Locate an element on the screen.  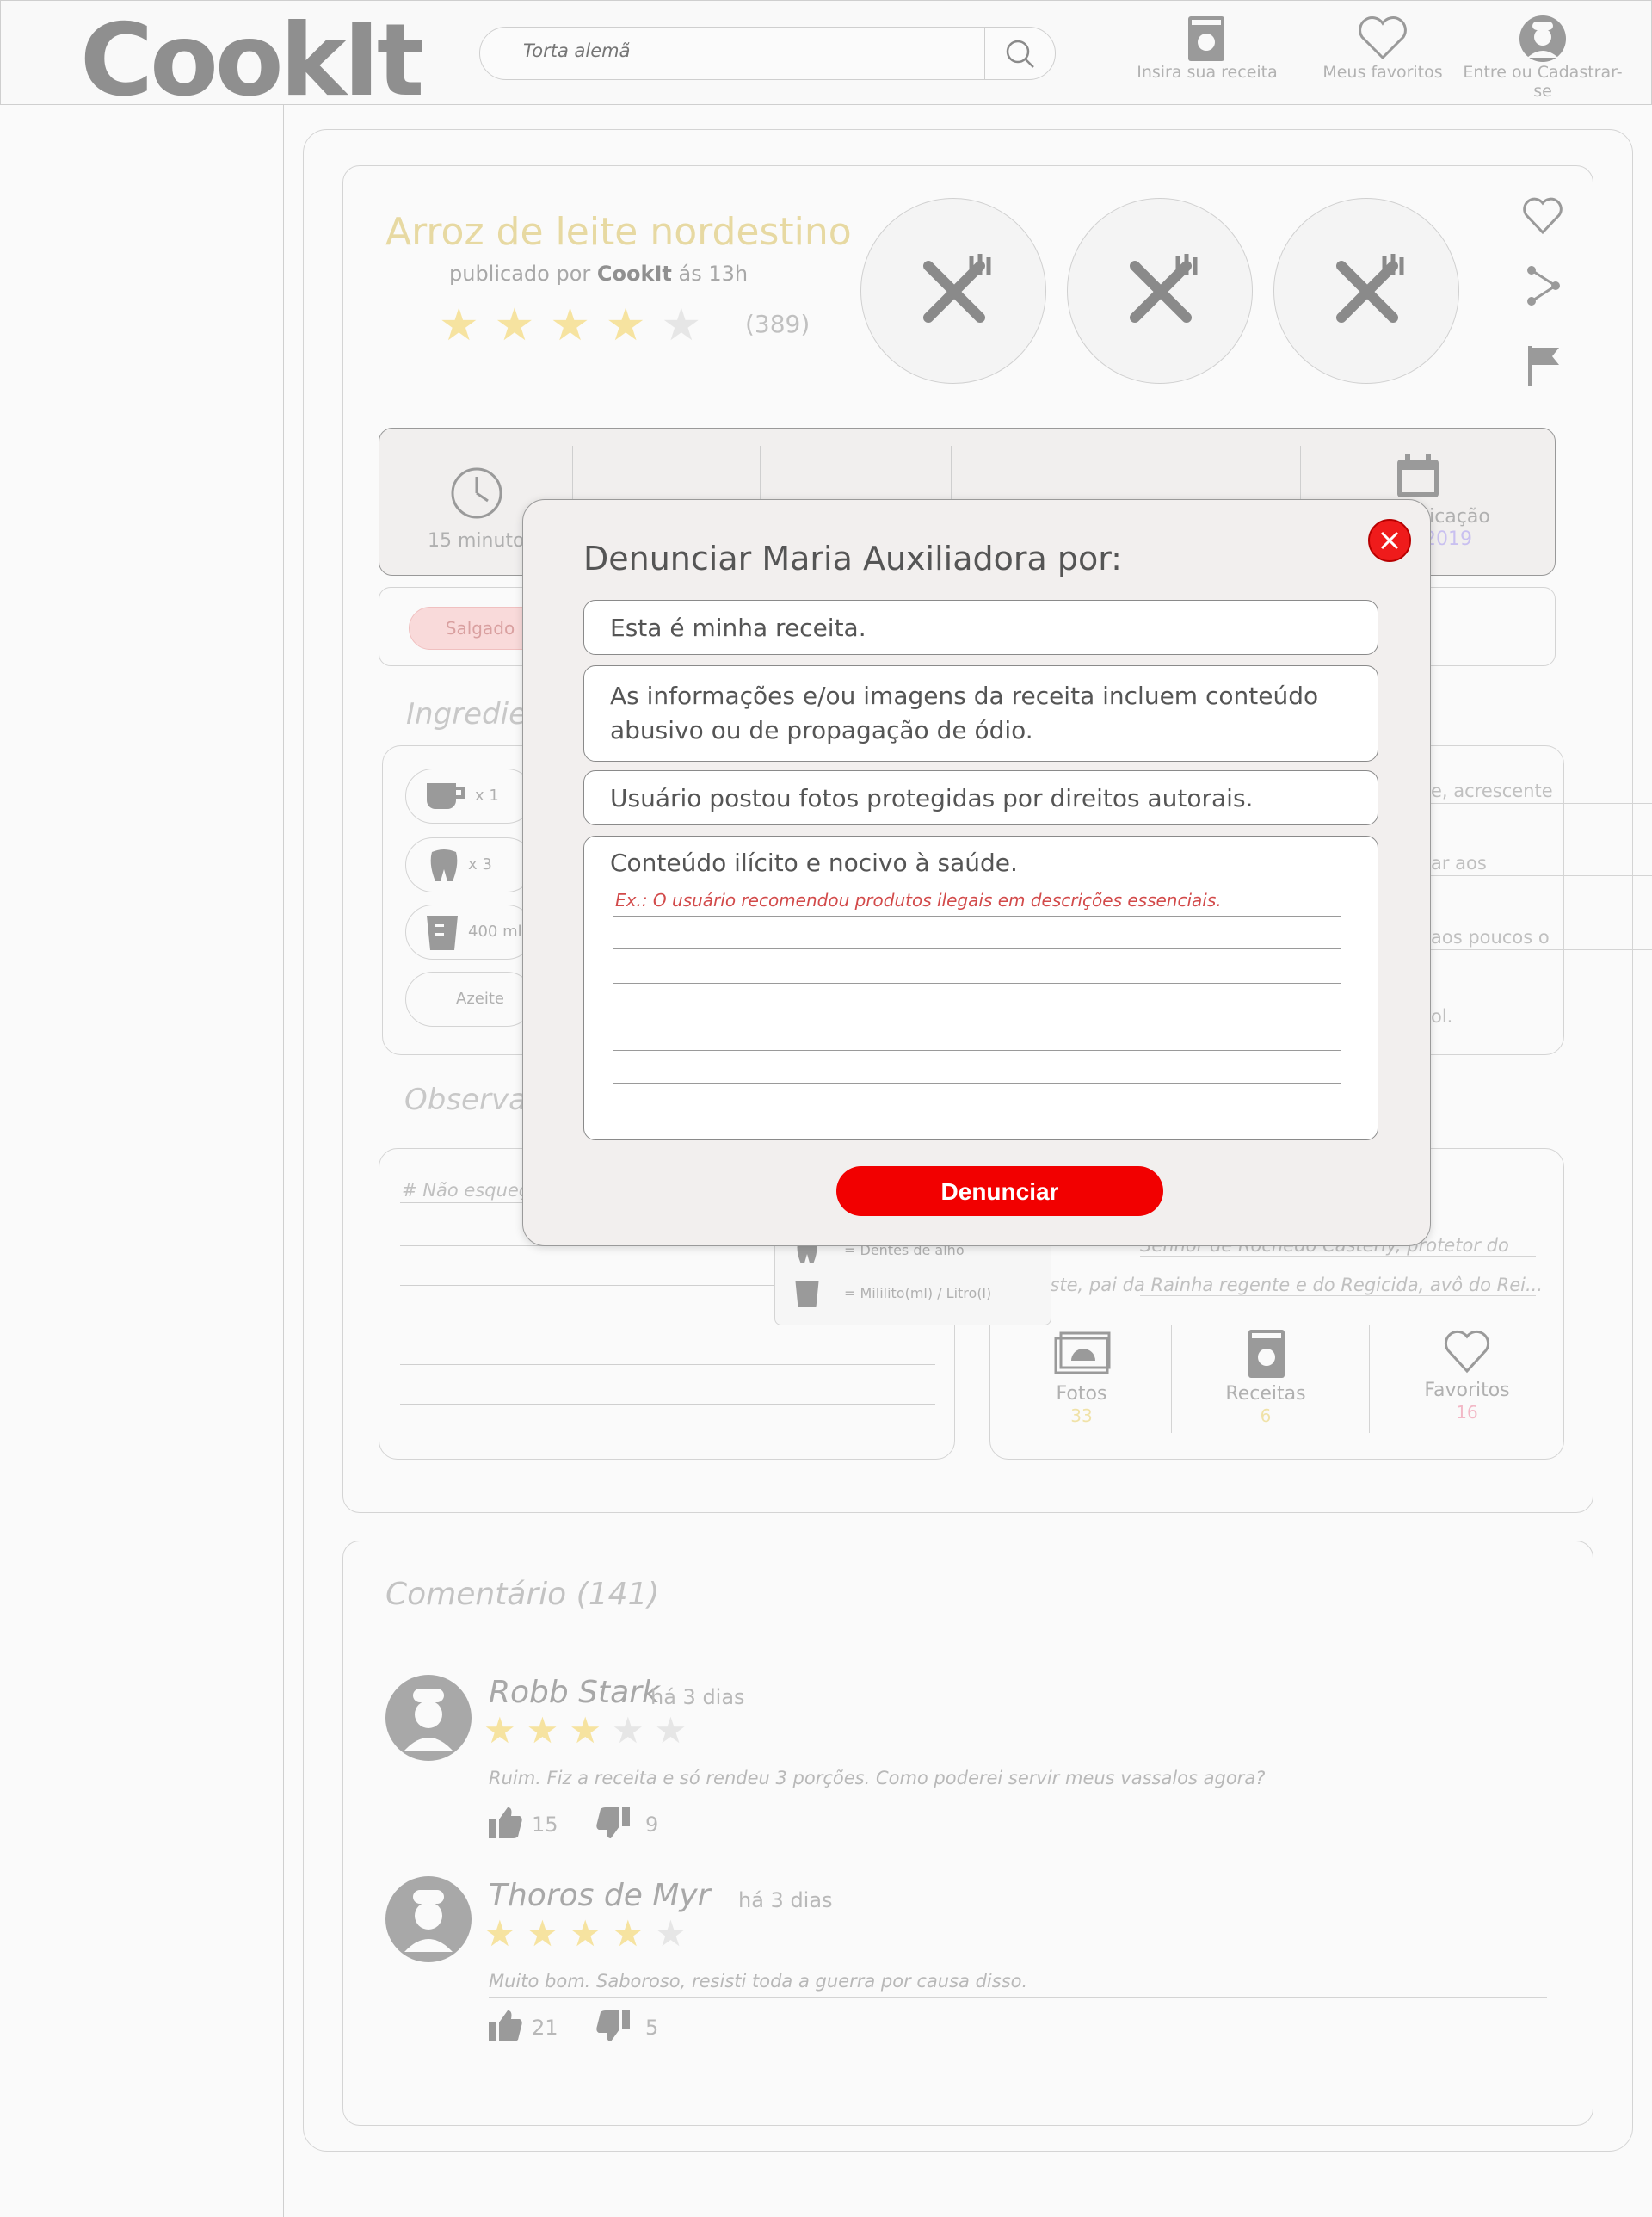
ingredient-item: 400 ml is located at coordinates (469, 932).